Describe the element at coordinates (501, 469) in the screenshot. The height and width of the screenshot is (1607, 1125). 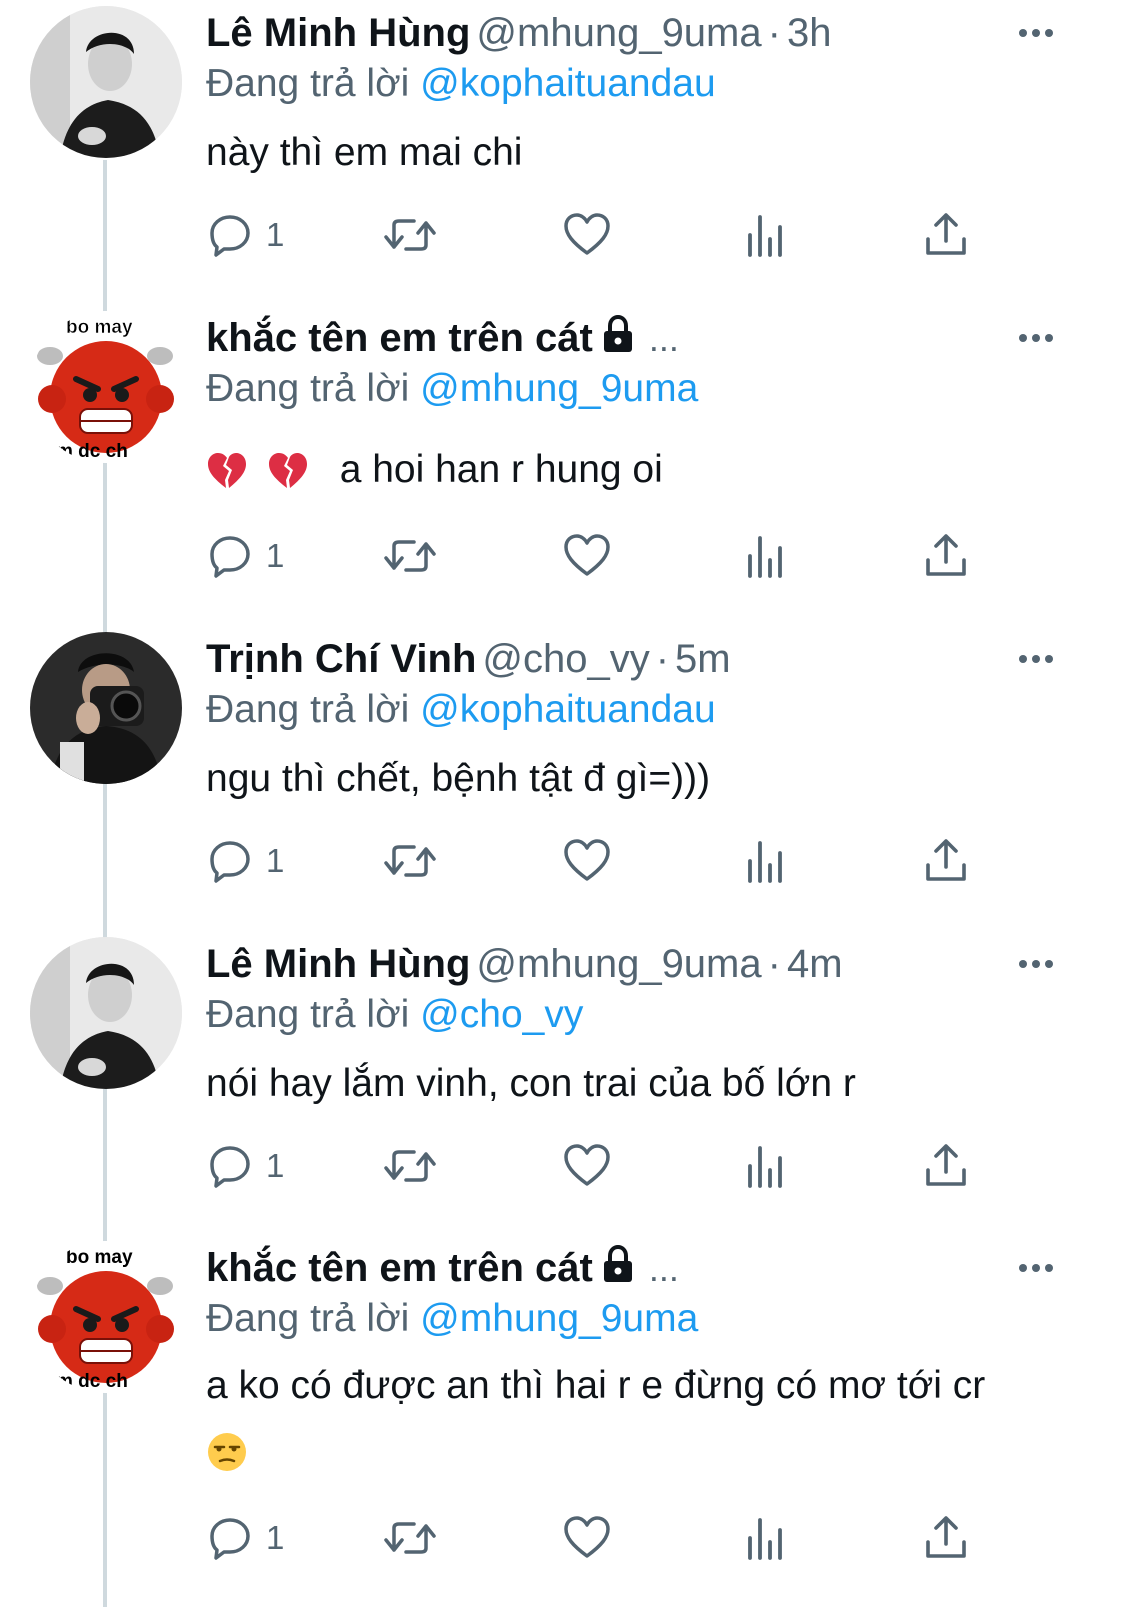
I see `tweet-text: a hoi han r hung oi` at that location.